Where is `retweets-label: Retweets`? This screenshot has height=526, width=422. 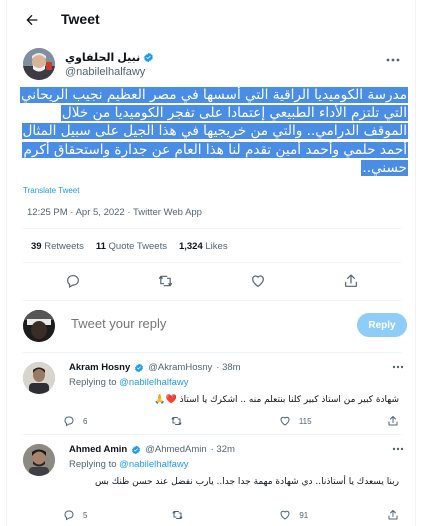
retweets-label: Retweets is located at coordinates (64, 246).